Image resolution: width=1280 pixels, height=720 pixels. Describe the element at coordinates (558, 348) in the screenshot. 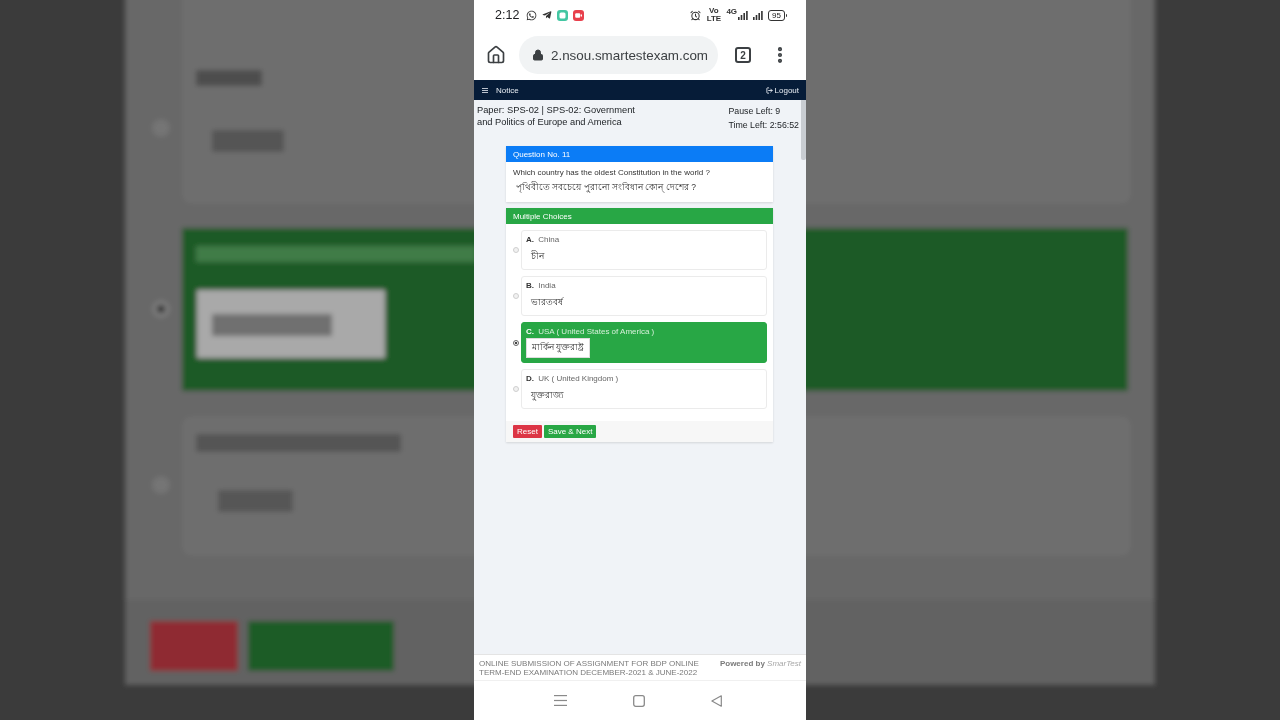

I see `option-answer: মার্কিন যুক্তরাষ্ট্র` at that location.